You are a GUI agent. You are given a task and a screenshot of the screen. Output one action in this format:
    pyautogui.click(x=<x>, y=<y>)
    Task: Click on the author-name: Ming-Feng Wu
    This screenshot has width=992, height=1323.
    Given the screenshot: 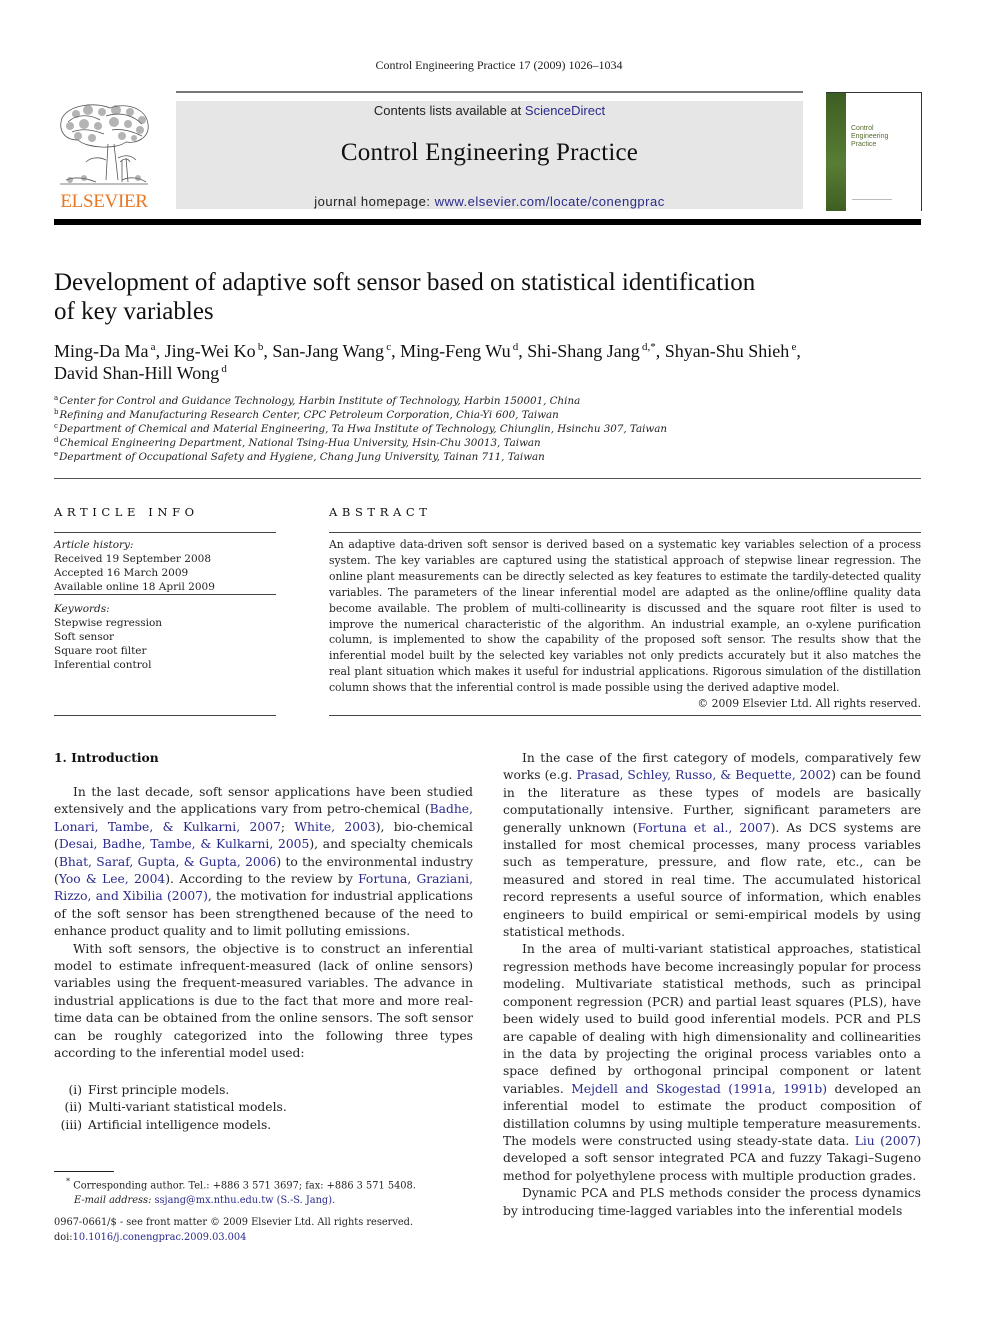 What is the action you would take?
    pyautogui.click(x=455, y=351)
    